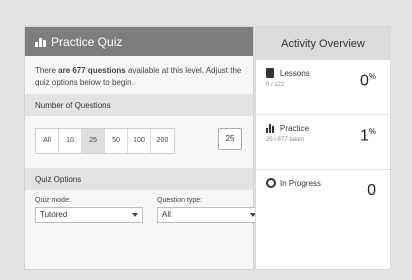 The image size is (412, 280). Describe the element at coordinates (162, 141) in the screenshot. I see `count-option-200: 200` at that location.